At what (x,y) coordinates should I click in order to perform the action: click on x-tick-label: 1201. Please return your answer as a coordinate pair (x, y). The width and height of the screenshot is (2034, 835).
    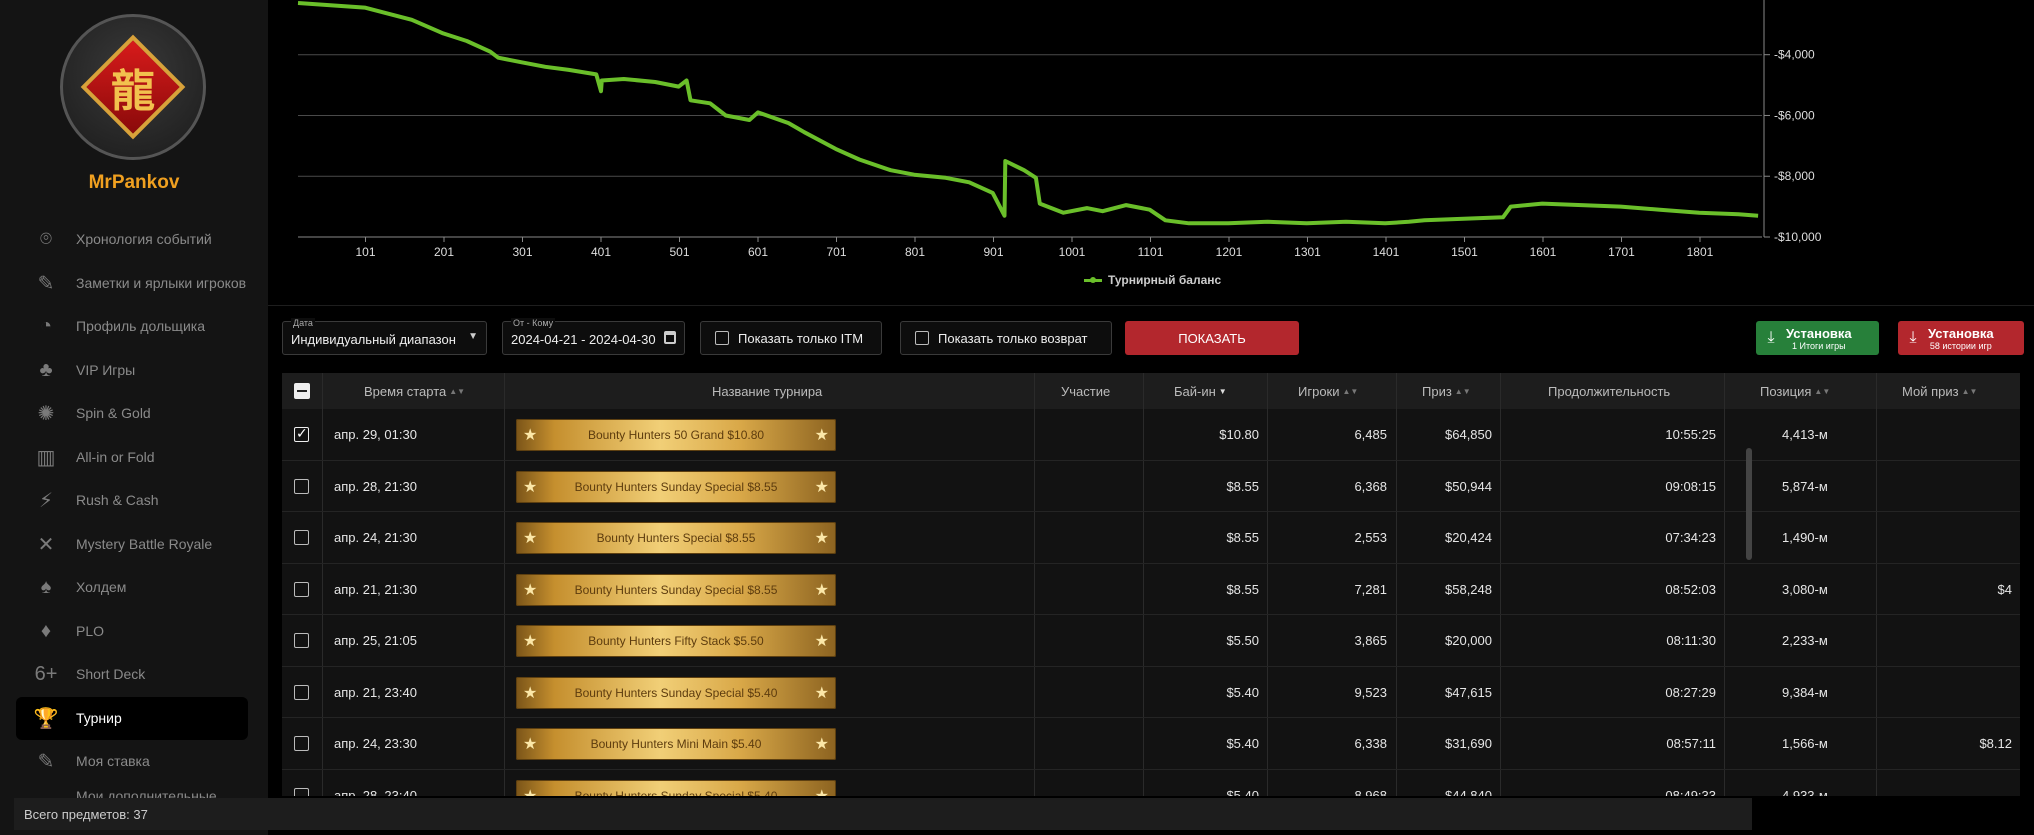
    Looking at the image, I should click on (1229, 252).